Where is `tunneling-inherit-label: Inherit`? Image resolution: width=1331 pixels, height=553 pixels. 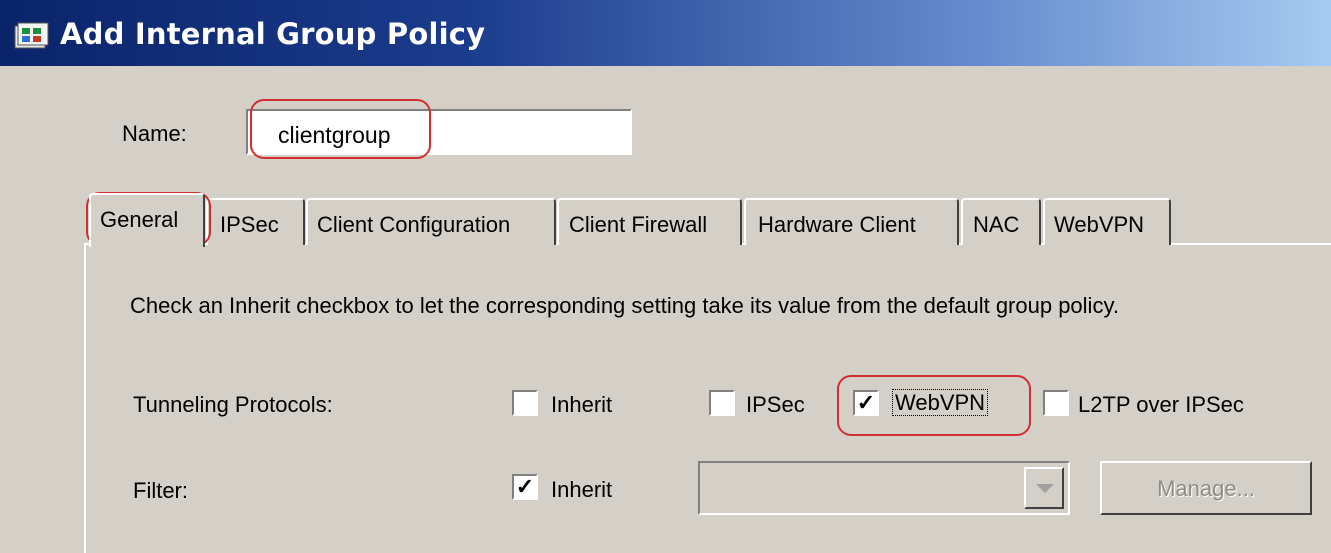
tunneling-inherit-label: Inherit is located at coordinates (582, 404).